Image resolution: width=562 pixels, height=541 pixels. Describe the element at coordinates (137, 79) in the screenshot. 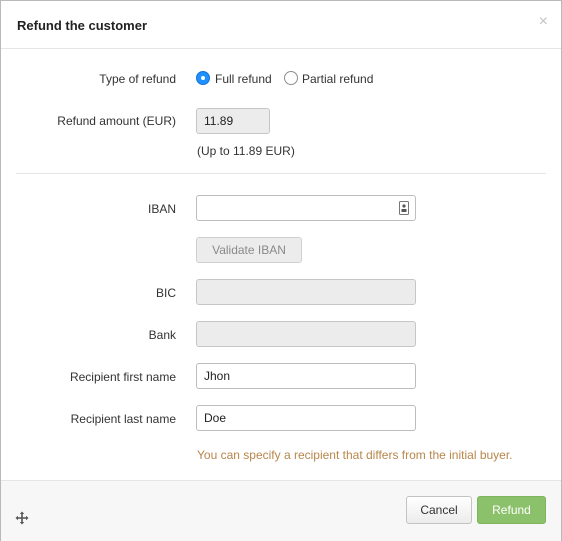

I see `refund-type-label: Type of refund` at that location.